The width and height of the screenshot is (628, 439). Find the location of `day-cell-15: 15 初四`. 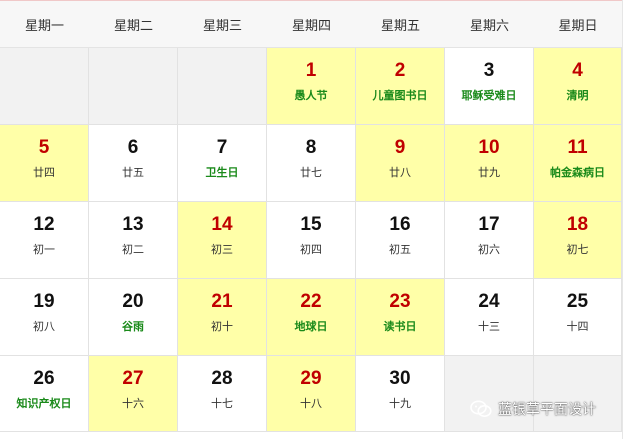

day-cell-15: 15 初四 is located at coordinates (311, 240).